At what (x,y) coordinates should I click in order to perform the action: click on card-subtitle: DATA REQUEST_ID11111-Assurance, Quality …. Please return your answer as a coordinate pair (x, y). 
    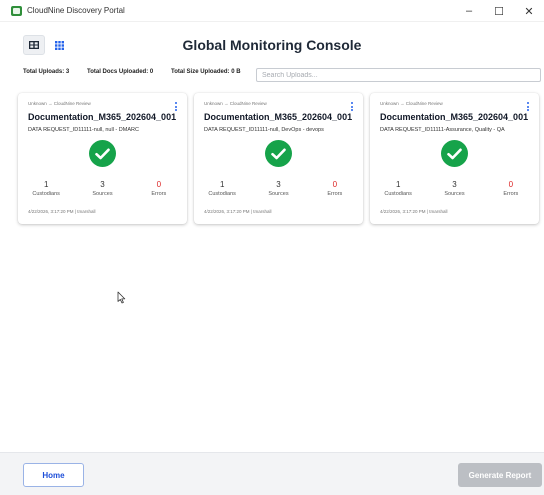
    Looking at the image, I should click on (442, 130).